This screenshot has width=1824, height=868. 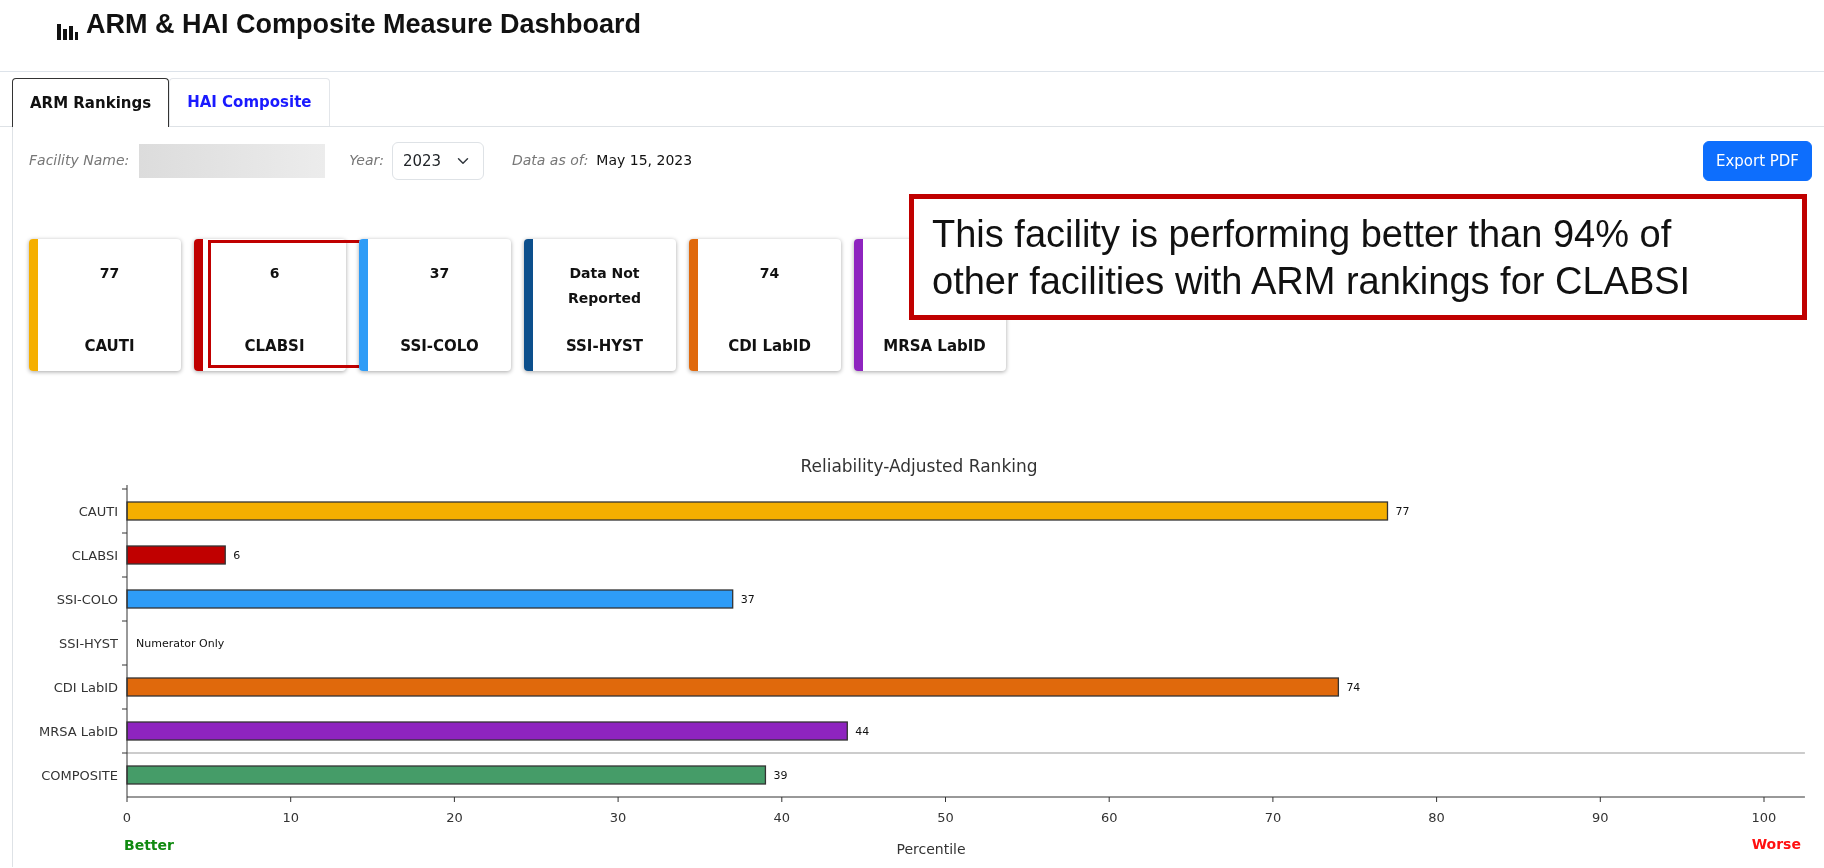 I want to click on field-label: Facility Name:, so click(x=79, y=161).